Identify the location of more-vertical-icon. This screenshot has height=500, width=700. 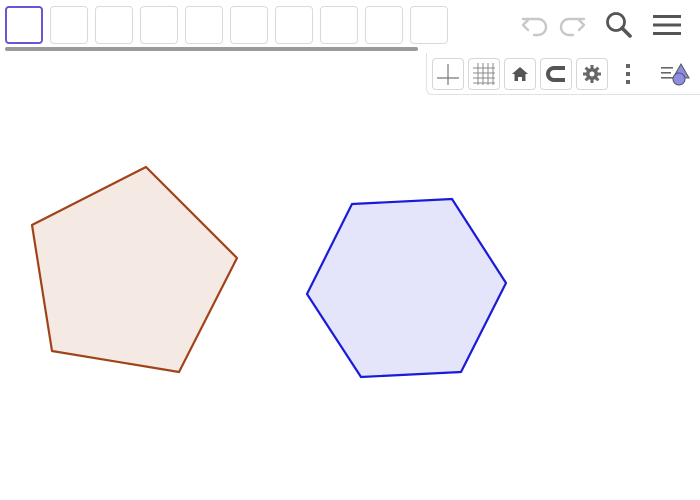
(628, 74).